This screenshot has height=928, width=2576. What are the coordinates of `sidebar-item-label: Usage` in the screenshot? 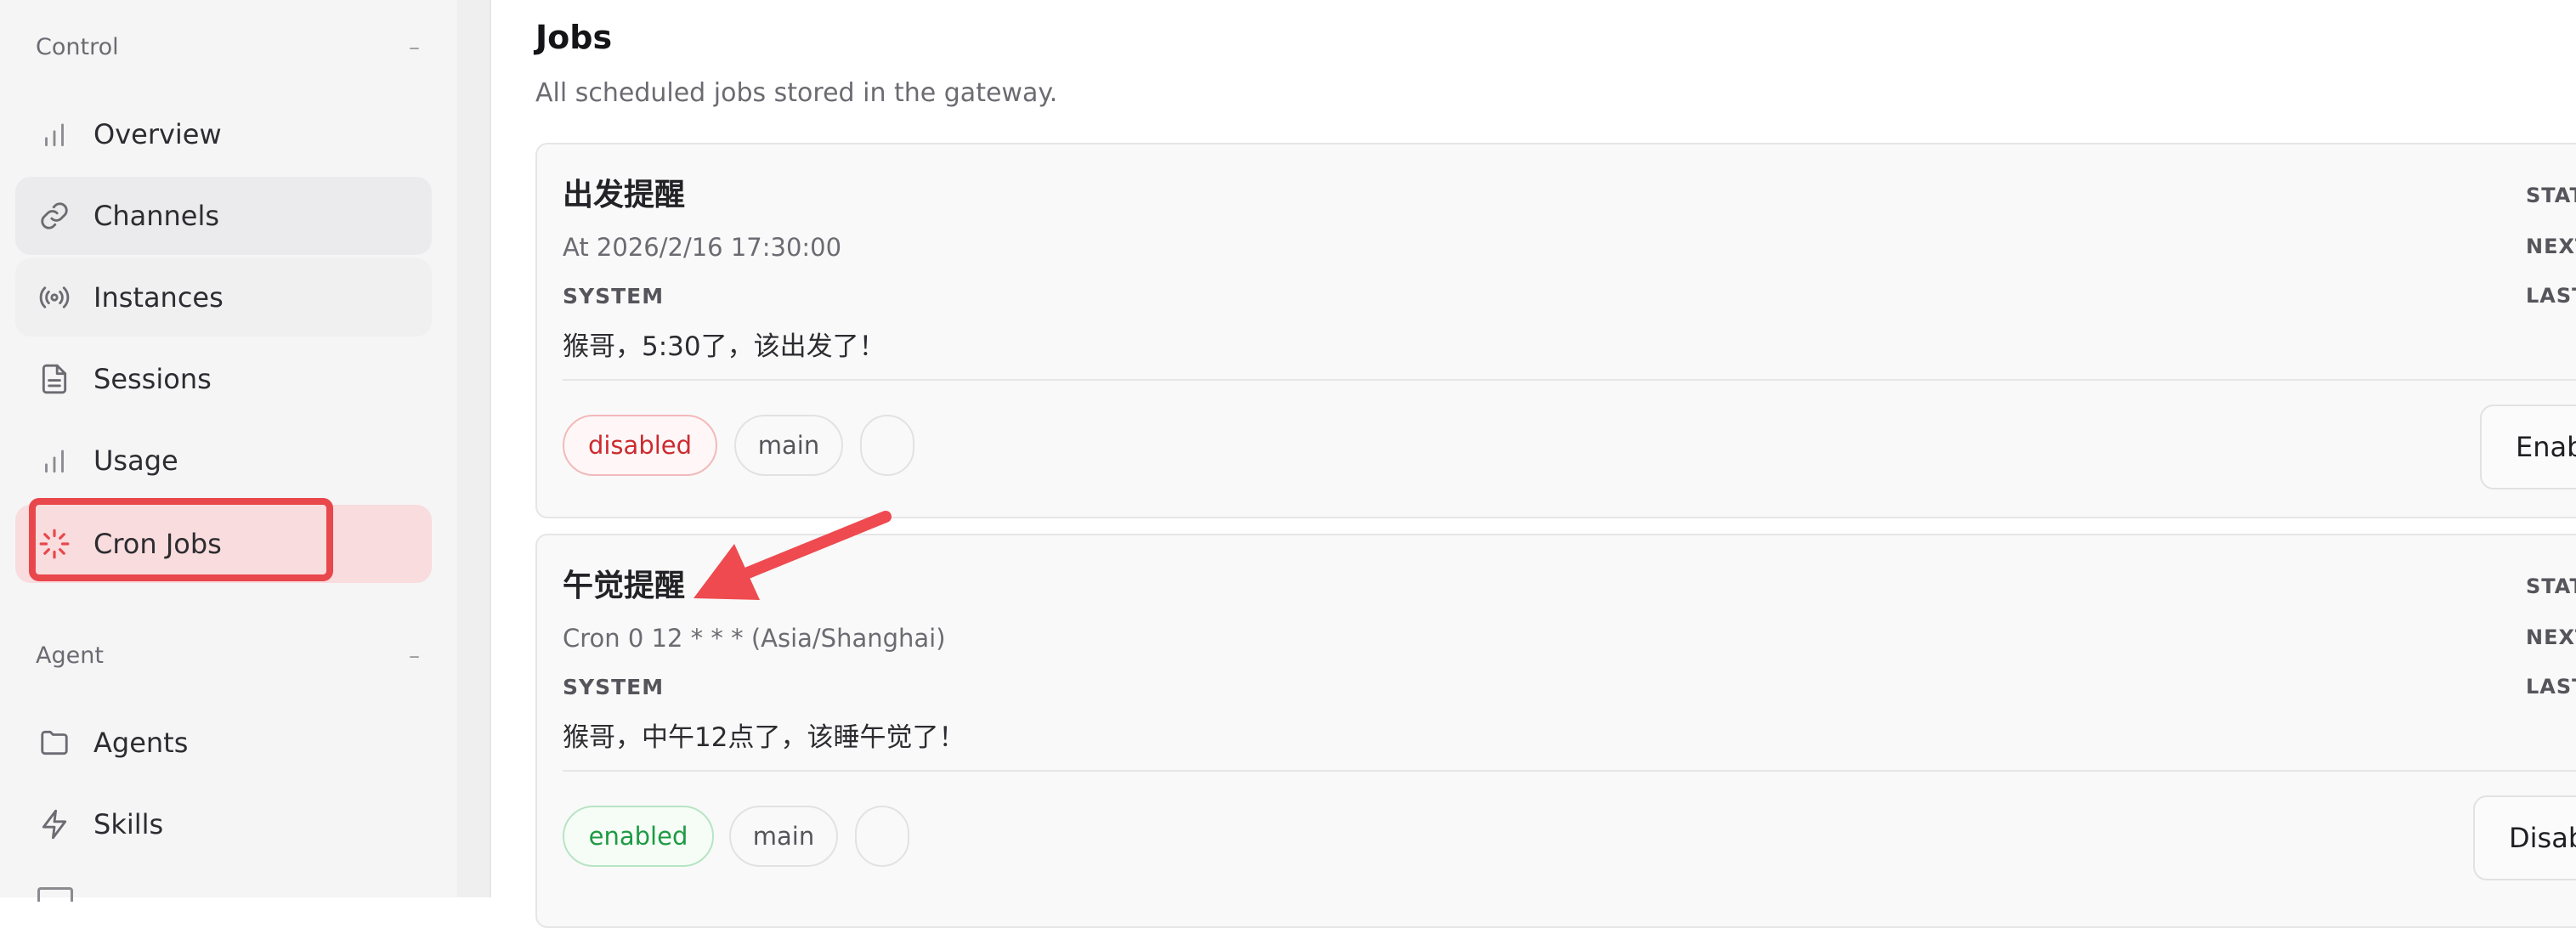 It's located at (135, 460).